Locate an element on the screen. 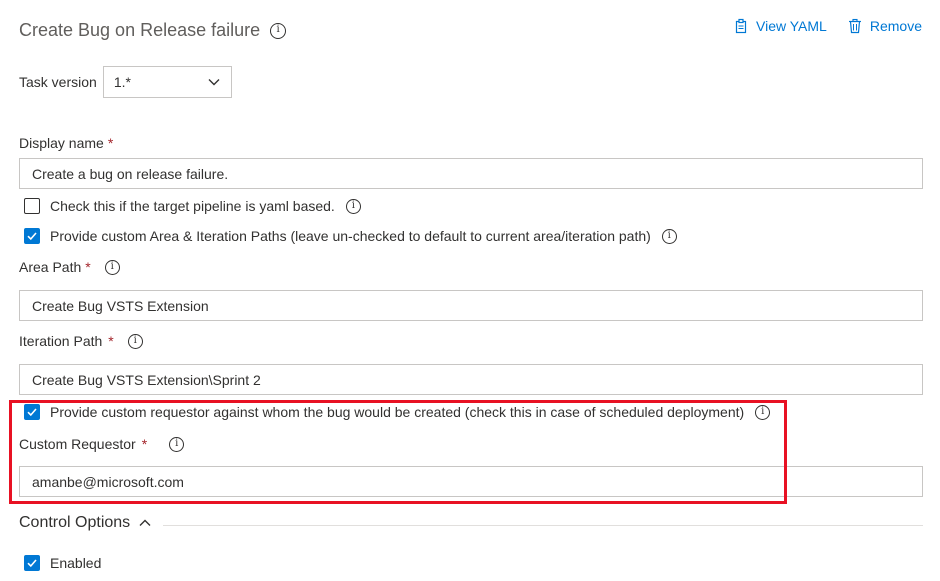  task-version-value: 1.* is located at coordinates (122, 82).